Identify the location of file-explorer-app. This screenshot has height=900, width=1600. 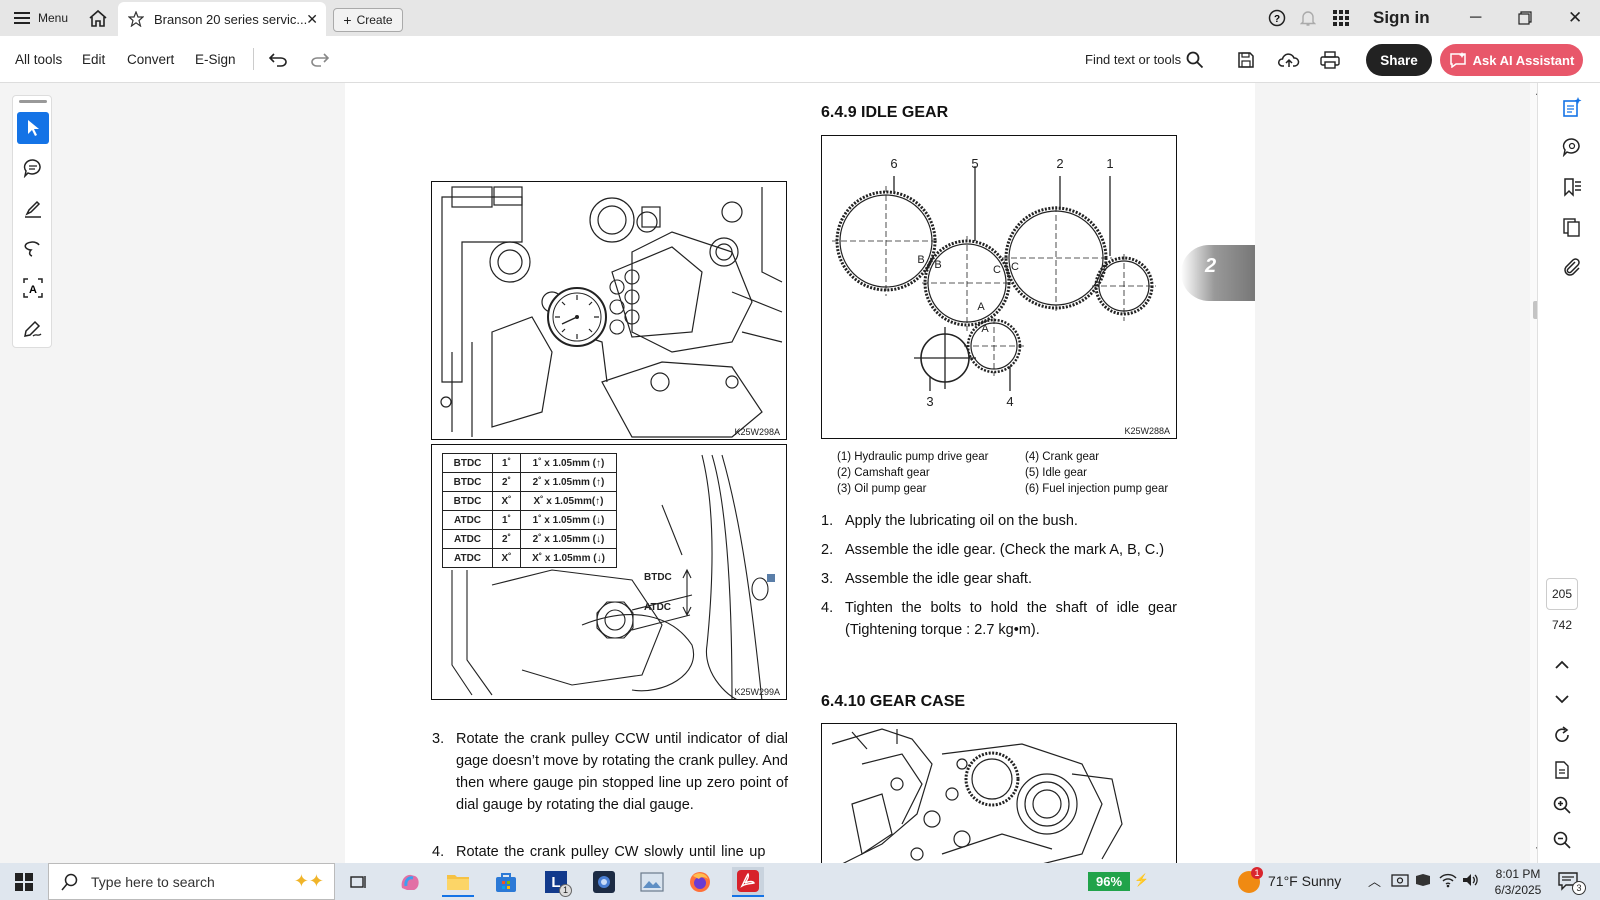
(458, 882).